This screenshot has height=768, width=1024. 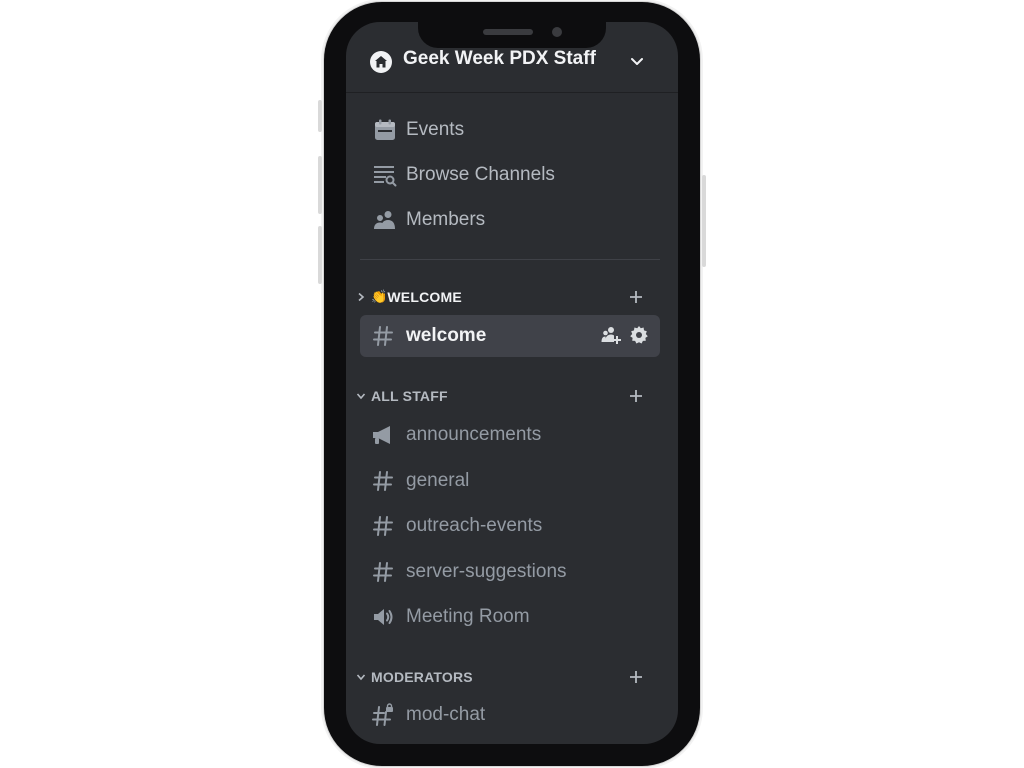 I want to click on category-all-staff: ALL STAFF, so click(x=401, y=396).